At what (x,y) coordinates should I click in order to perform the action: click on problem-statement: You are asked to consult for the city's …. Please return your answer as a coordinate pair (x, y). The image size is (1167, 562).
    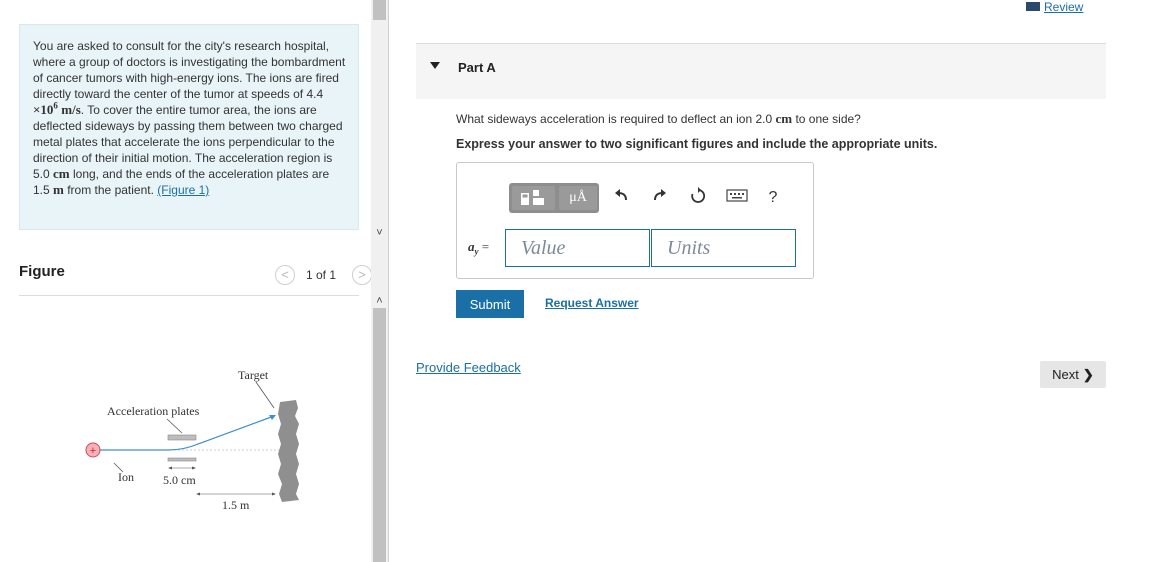
    Looking at the image, I should click on (189, 127).